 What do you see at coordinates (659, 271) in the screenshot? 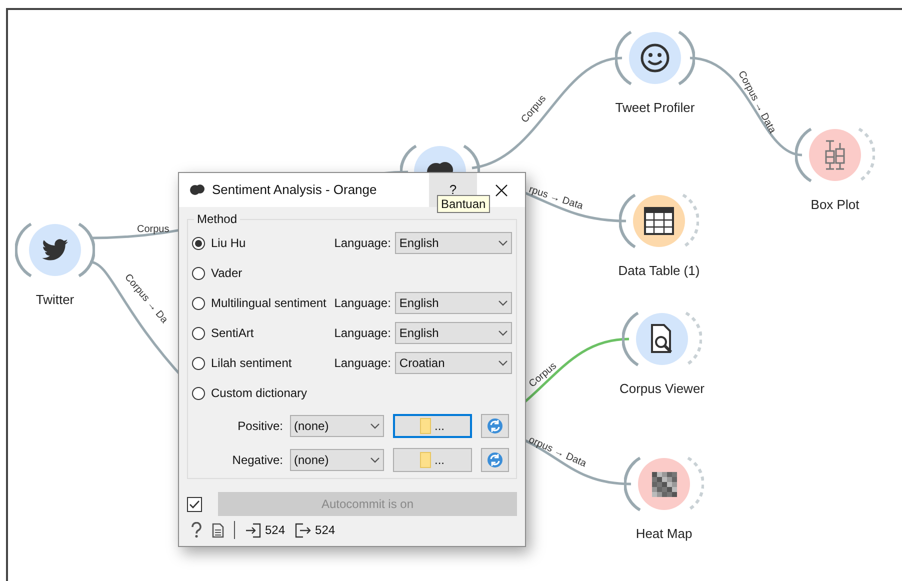
I see `node-label: Data Table (1)` at bounding box center [659, 271].